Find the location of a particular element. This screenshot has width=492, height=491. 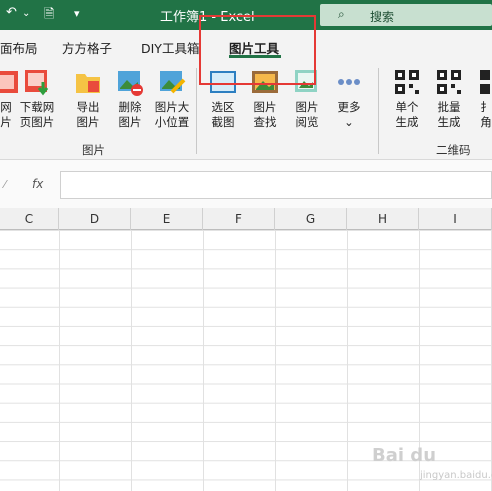

image-view-label: 图片 阅览 is located at coordinates (307, 114).